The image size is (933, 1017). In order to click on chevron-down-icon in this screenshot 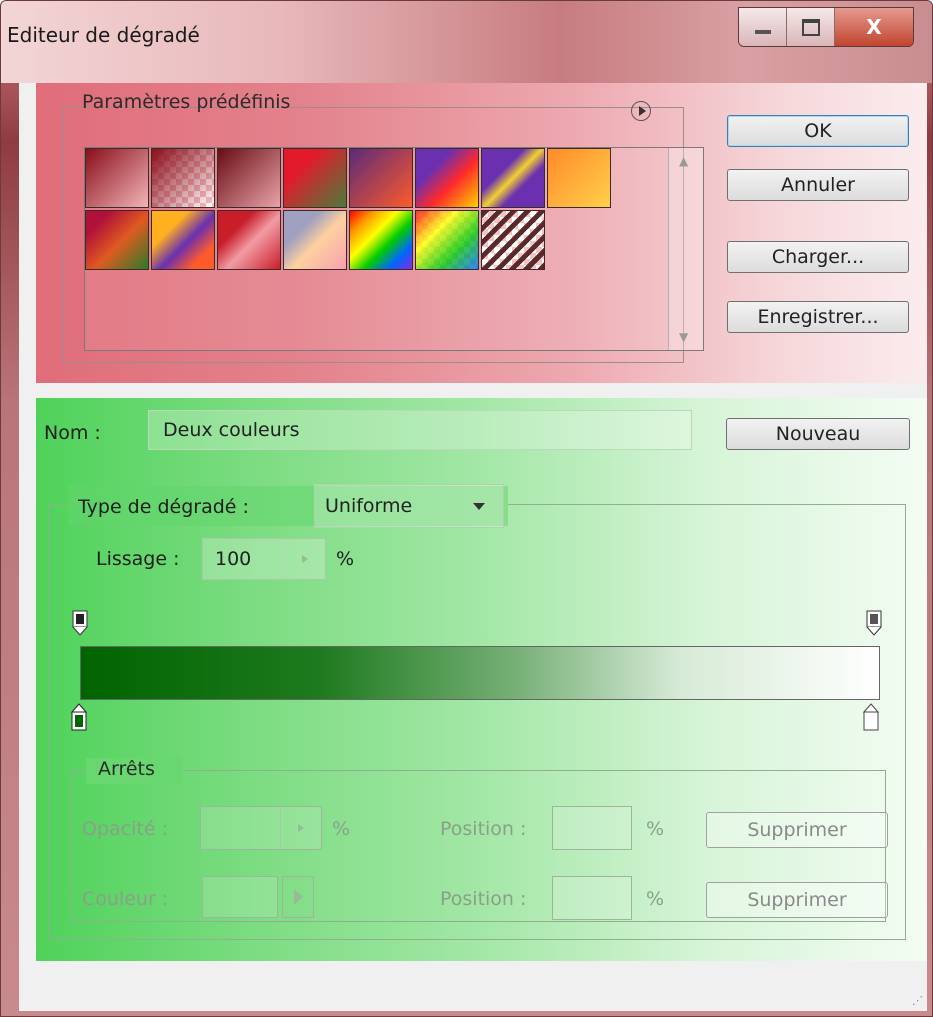, I will do `click(479, 506)`.